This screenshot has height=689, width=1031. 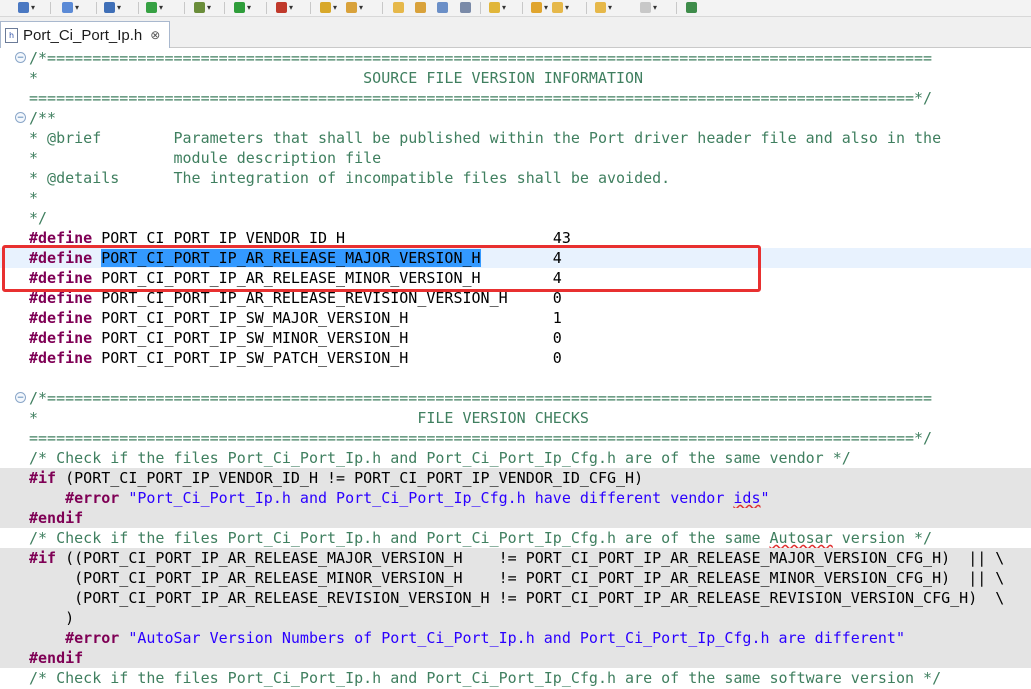 I want to click on highlight-icon-glyph, so click(x=398, y=7).